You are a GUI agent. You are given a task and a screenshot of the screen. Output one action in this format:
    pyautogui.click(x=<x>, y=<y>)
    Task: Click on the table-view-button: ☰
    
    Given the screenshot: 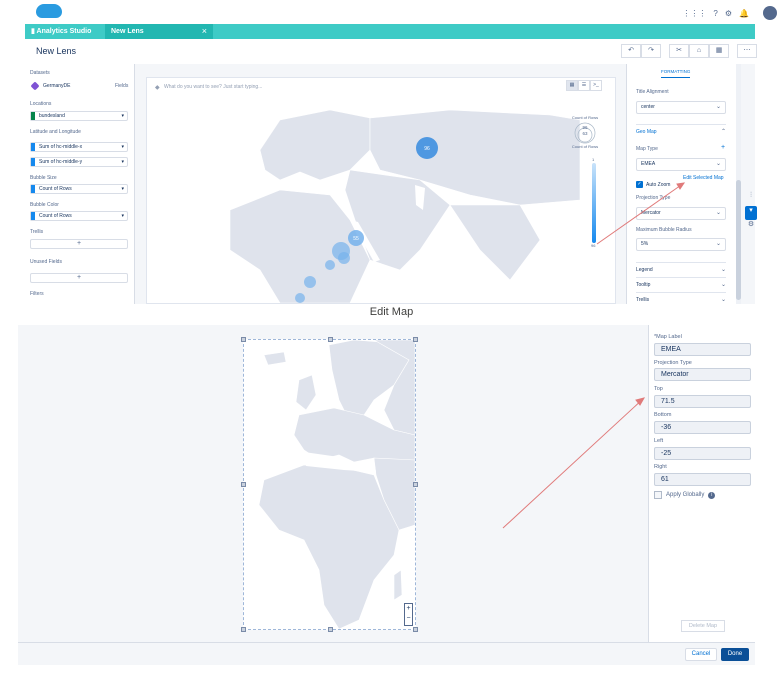 What is the action you would take?
    pyautogui.click(x=584, y=85)
    